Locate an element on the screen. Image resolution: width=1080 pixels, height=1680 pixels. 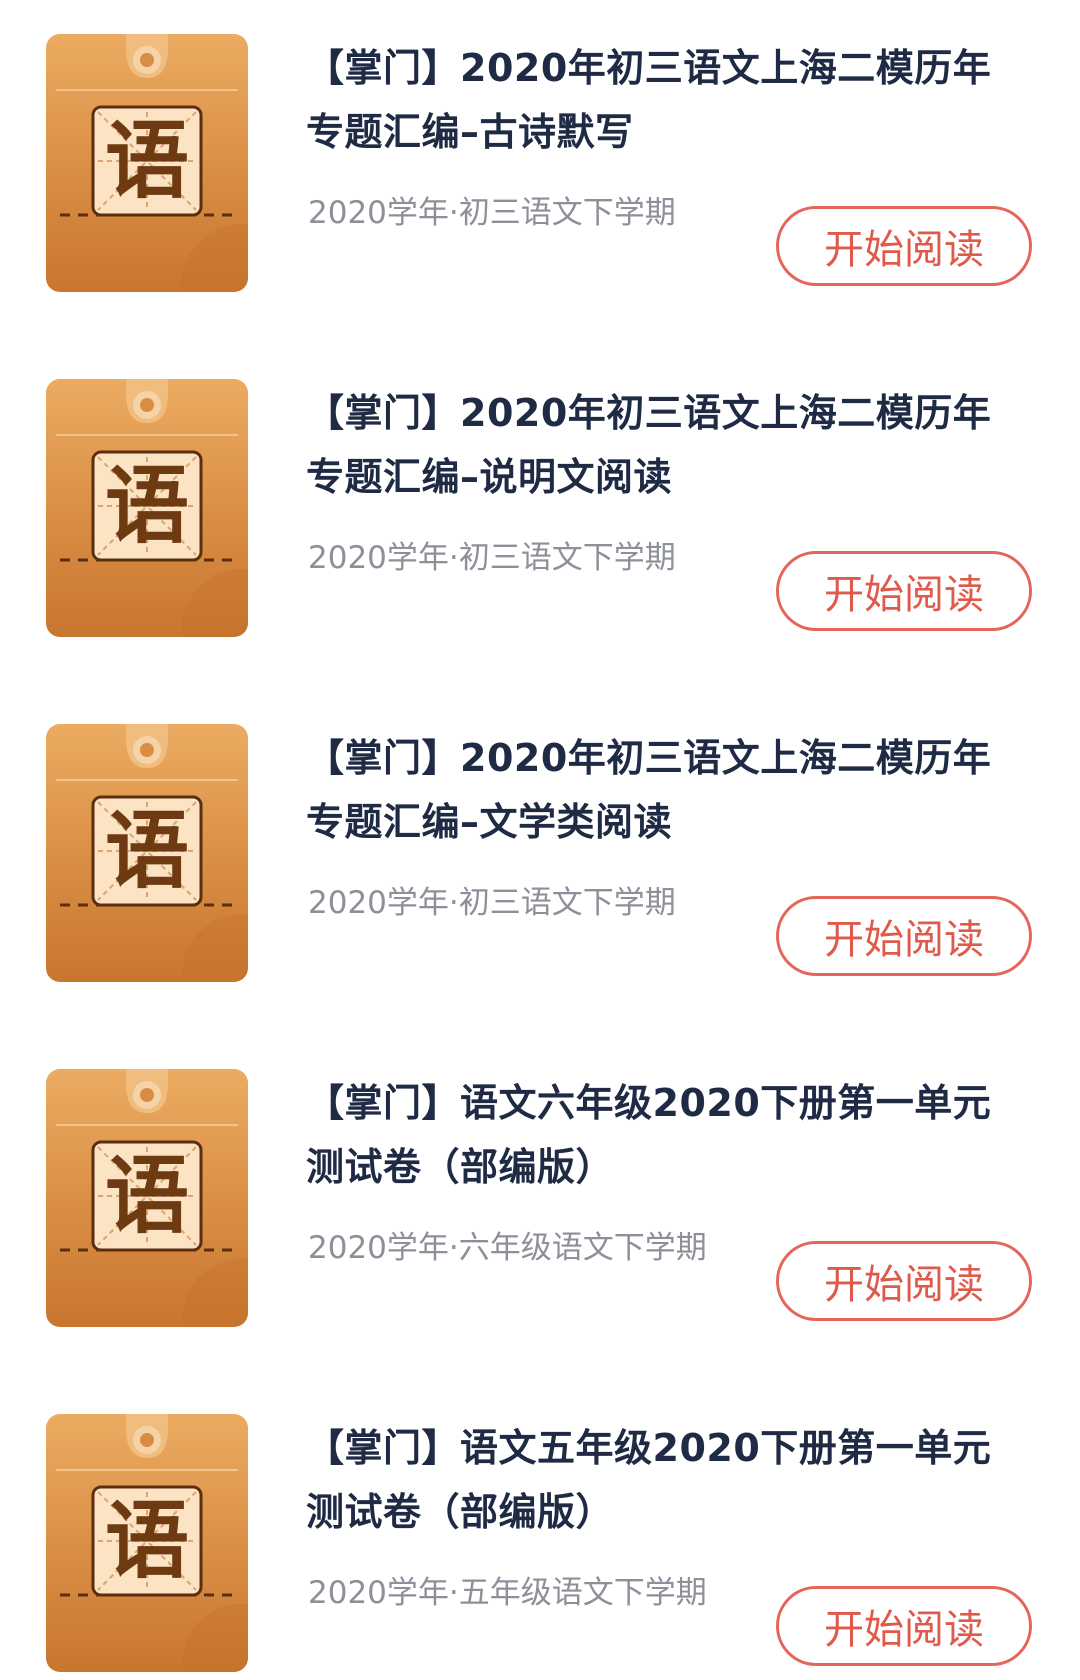
item-title: 【掌门】语文六年级2020下册第一单元测试卷（部编版） is located at coordinates (666, 1135).